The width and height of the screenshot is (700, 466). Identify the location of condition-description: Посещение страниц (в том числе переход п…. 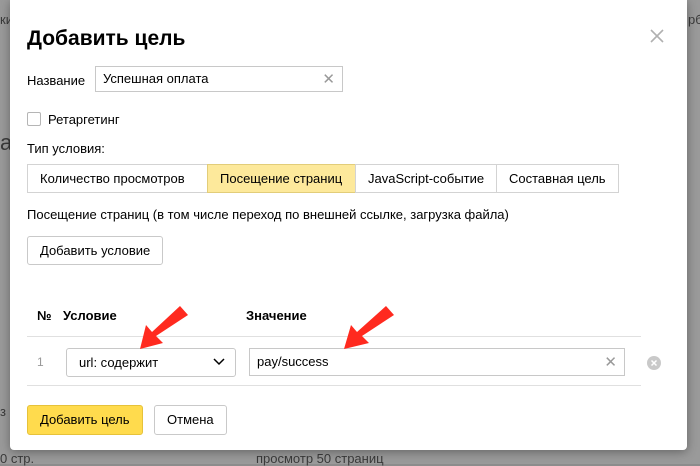
(268, 214).